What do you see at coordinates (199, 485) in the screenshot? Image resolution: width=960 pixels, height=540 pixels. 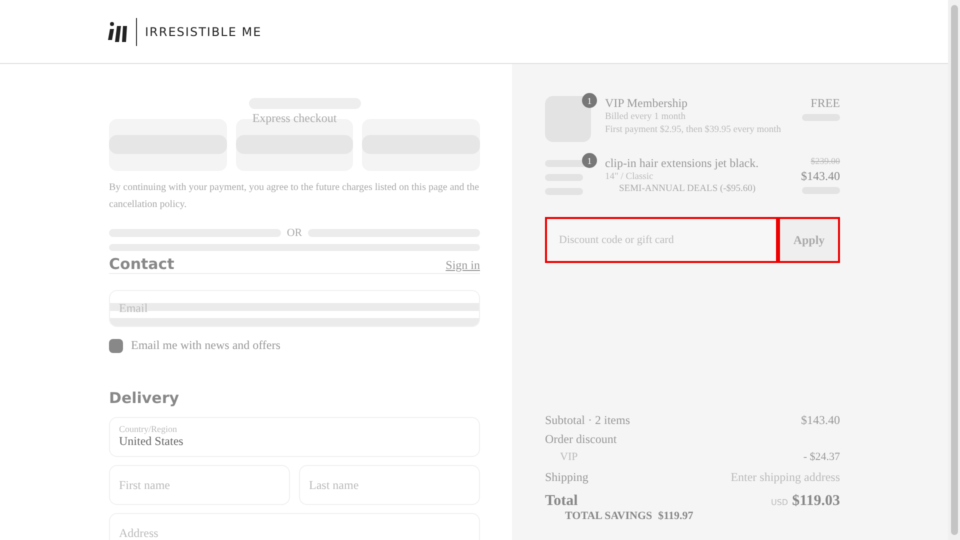 I see `first-name-field: First name` at bounding box center [199, 485].